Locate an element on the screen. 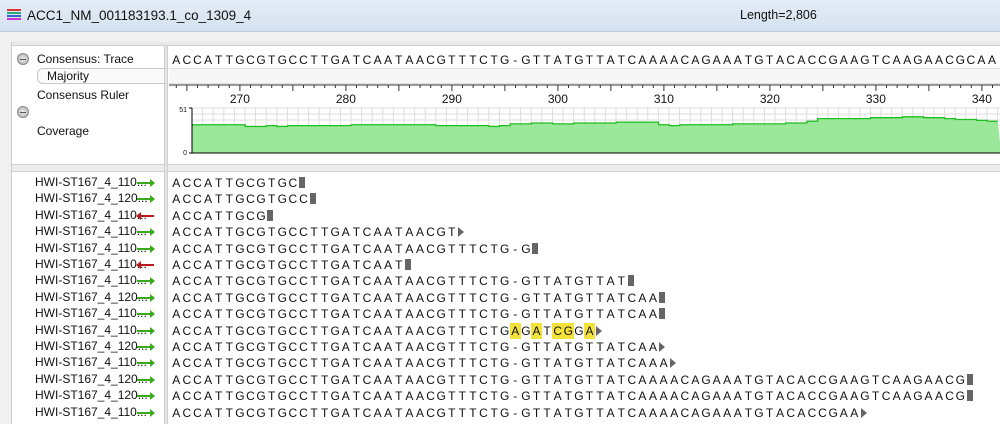 The image size is (1000, 424). read-base: - is located at coordinates (515, 297).